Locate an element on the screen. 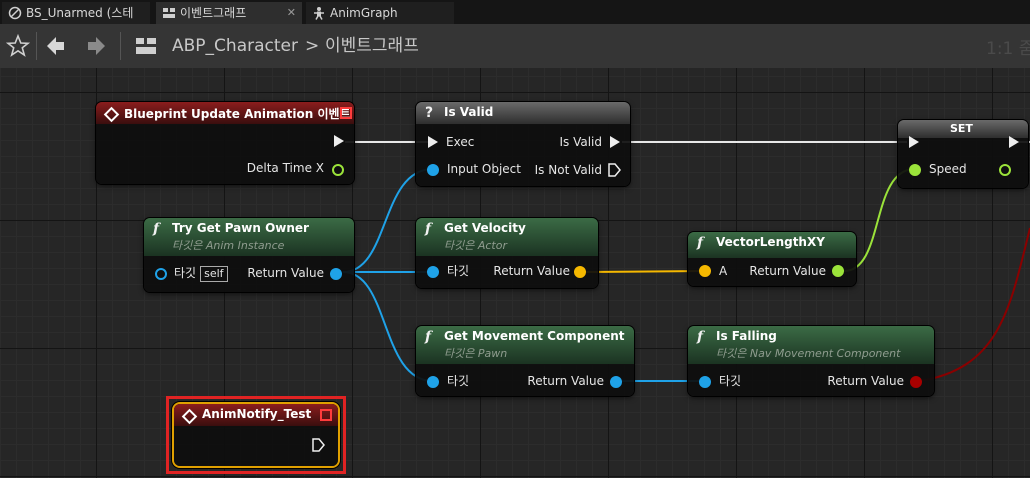 The image size is (1030, 478). delegate-pin-icon is located at coordinates (346, 113).